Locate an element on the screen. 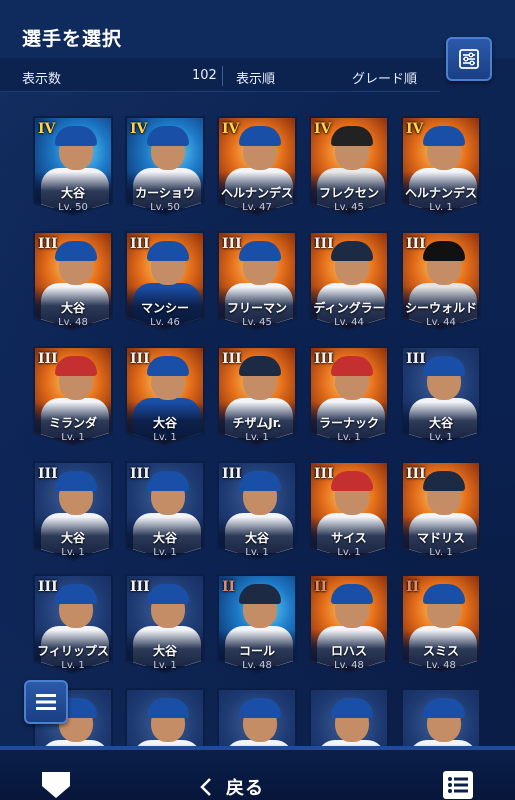 Image resolution: width=515 pixels, height=800 pixels. player-card: IV カーショウ Lv. 50 is located at coordinates (165, 166).